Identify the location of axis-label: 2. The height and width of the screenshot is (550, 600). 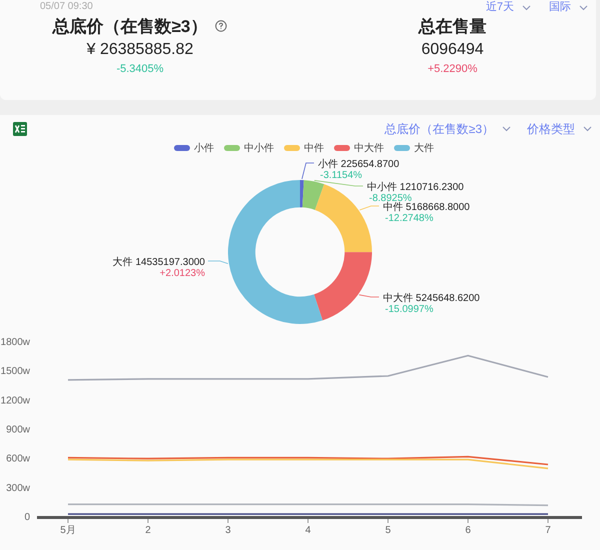
(148, 530).